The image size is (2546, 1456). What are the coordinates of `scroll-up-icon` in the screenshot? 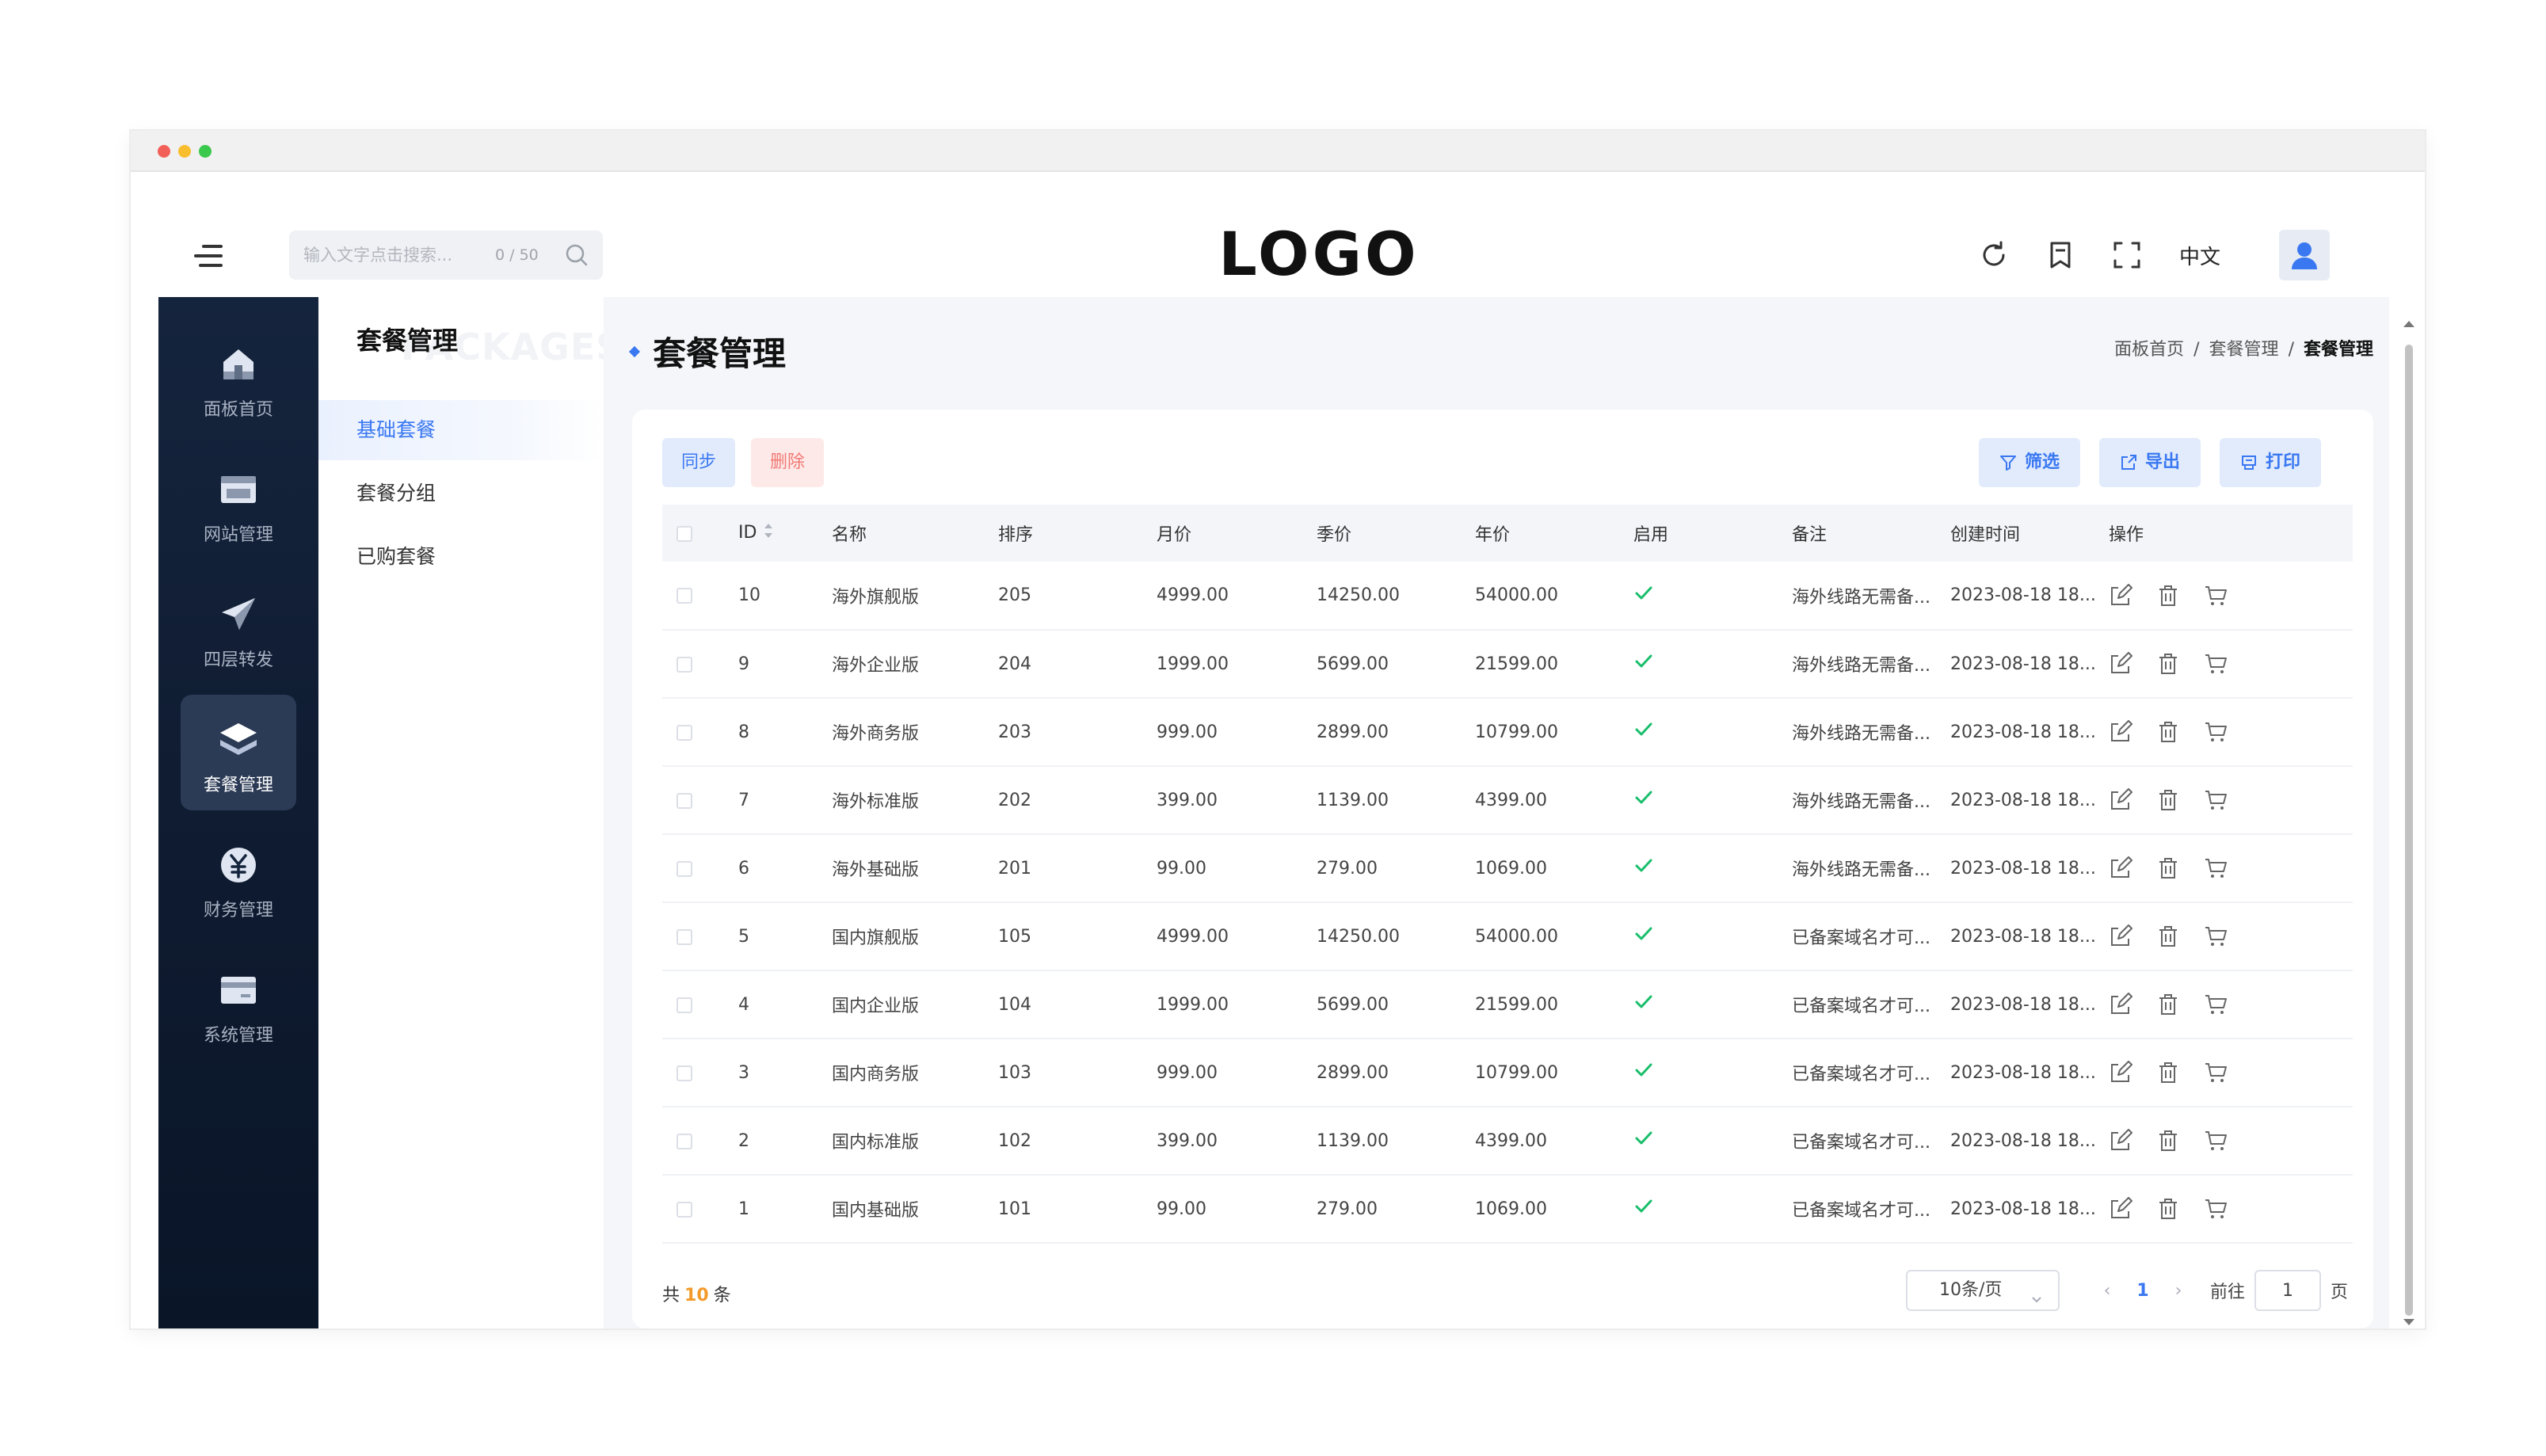 It's located at (2409, 324).